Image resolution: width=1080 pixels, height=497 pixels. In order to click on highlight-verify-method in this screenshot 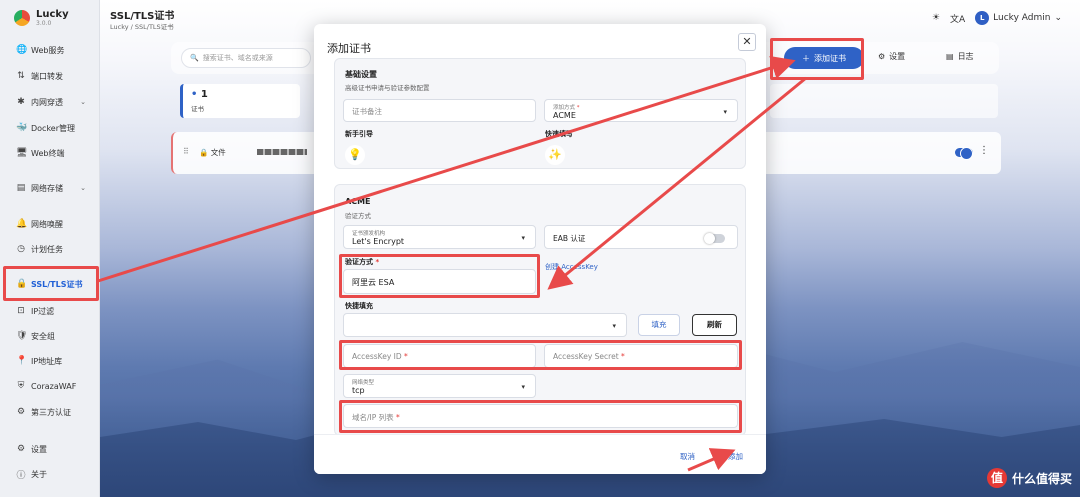, I will do `click(439, 276)`.